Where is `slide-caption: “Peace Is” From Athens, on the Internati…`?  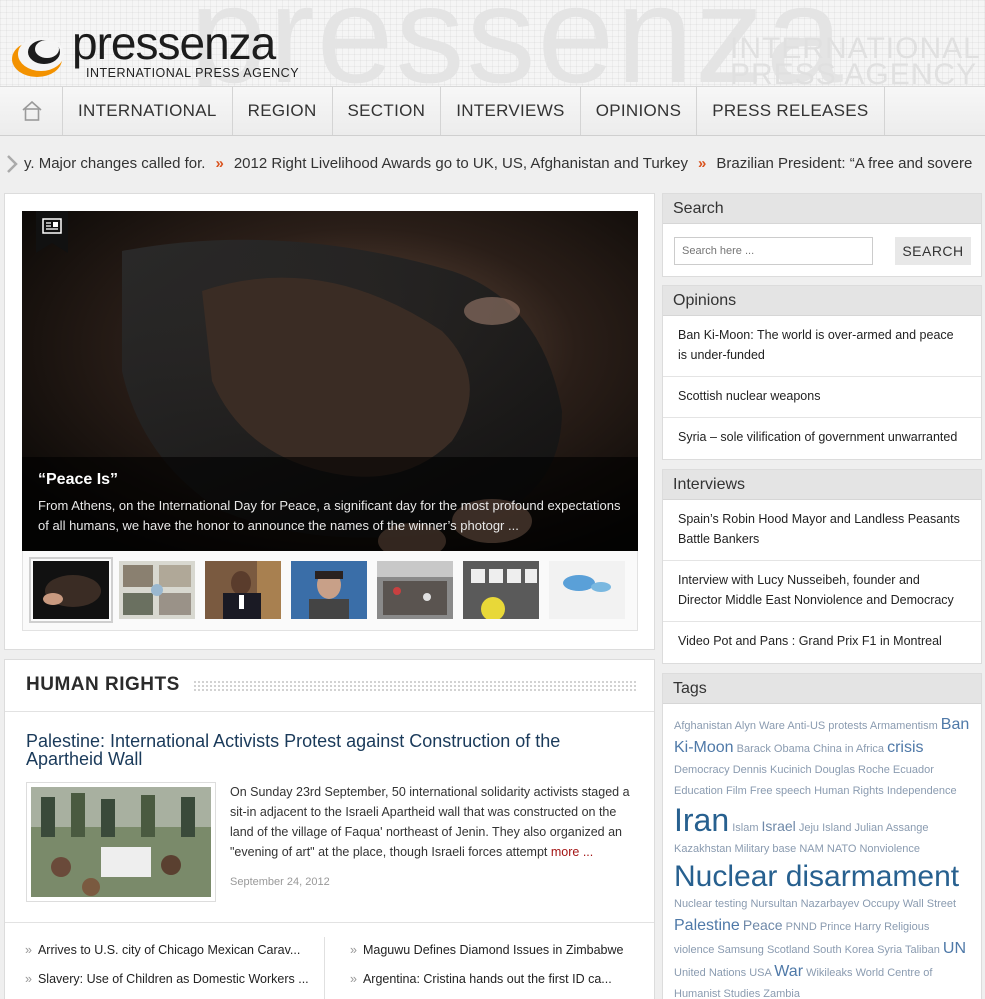
slide-caption: “Peace Is” From Athens, on the Internati… is located at coordinates (330, 504).